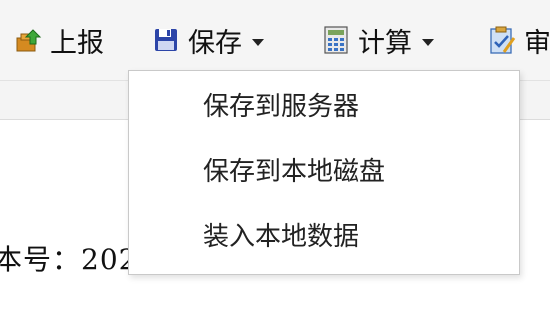 The height and width of the screenshot is (314, 550). What do you see at coordinates (519, 40) in the screenshot?
I see `review-button: 审` at bounding box center [519, 40].